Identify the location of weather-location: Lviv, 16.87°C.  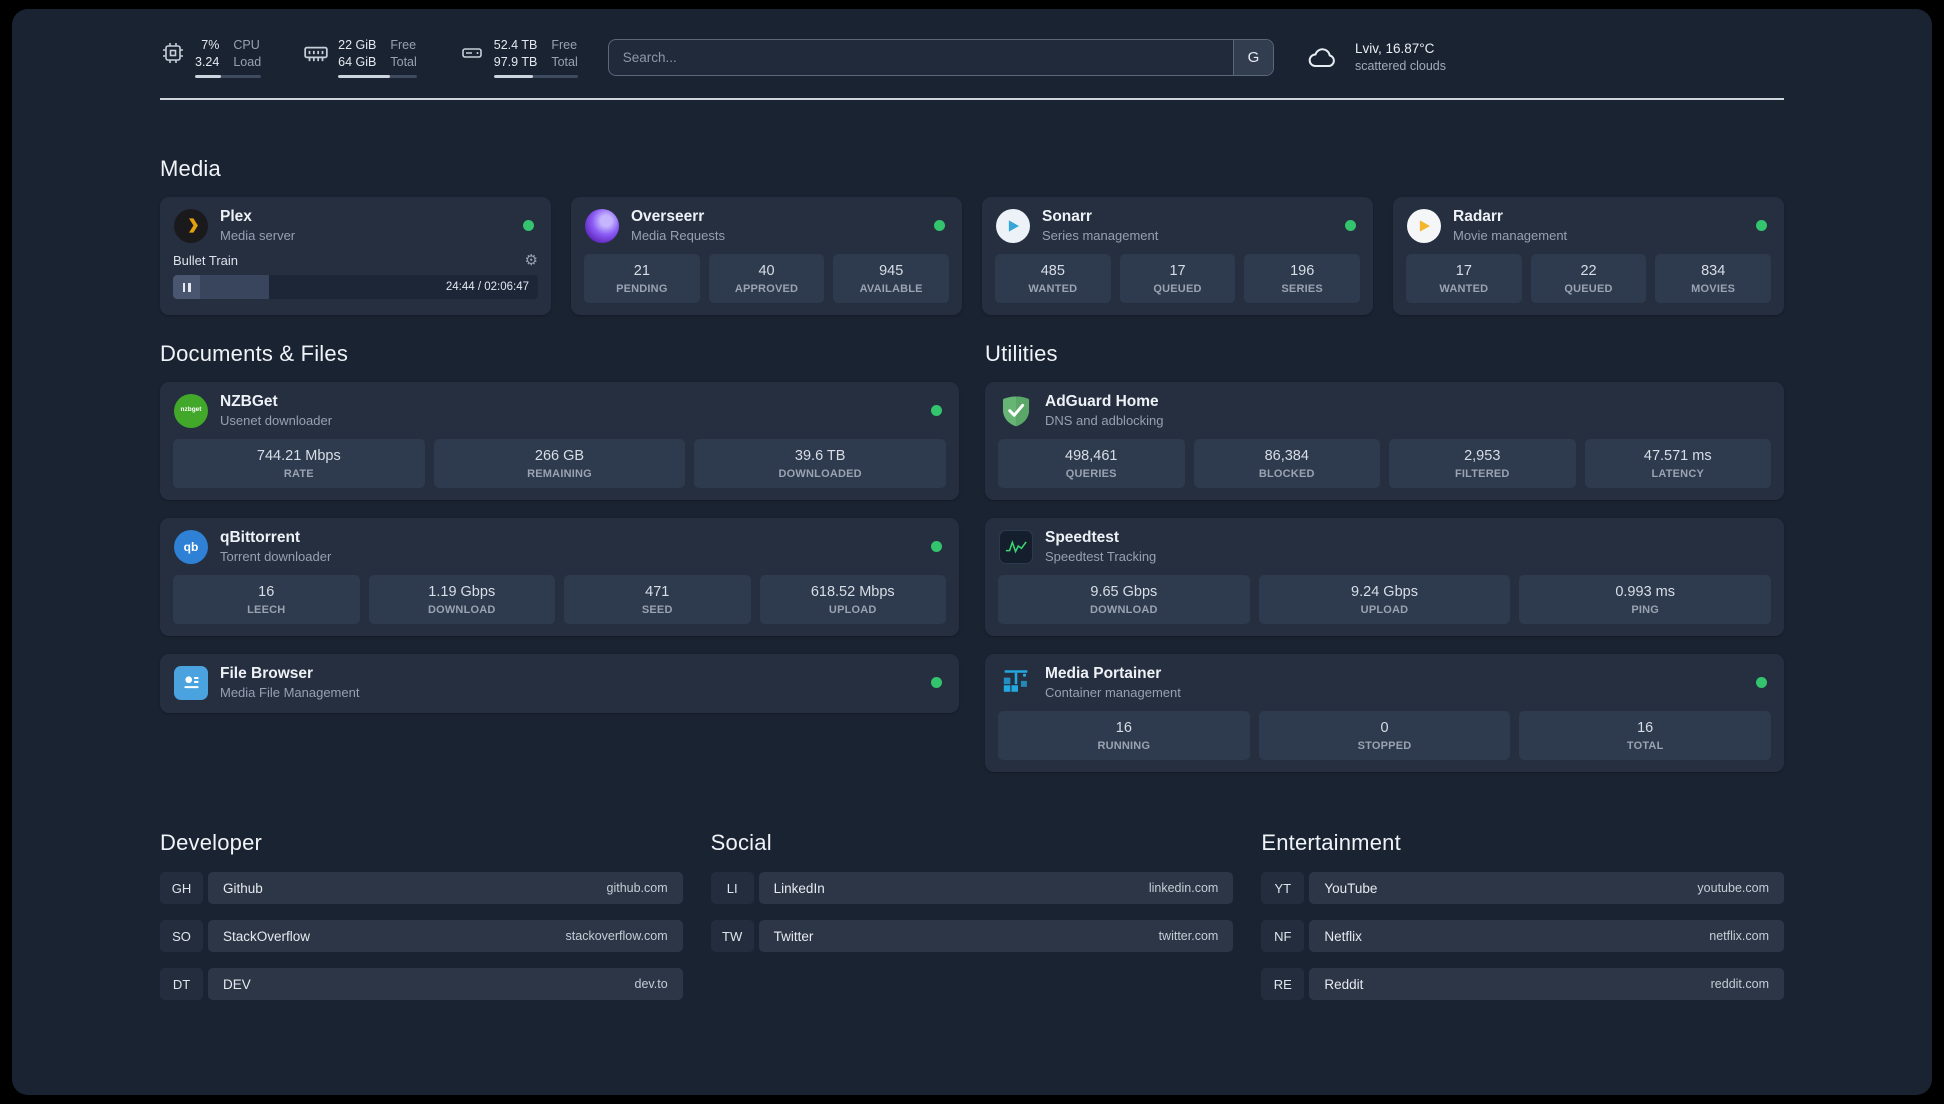
(1394, 48).